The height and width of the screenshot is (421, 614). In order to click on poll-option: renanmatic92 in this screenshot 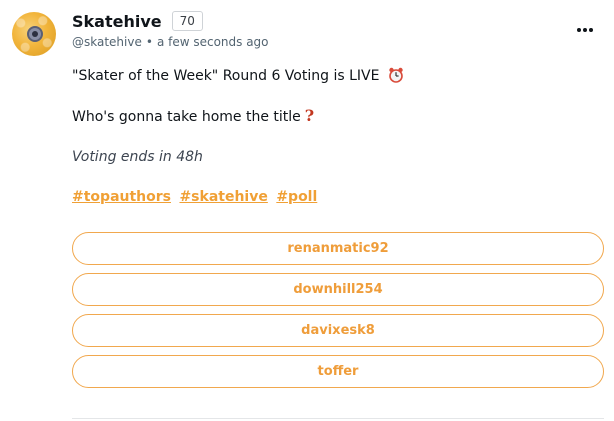, I will do `click(338, 248)`.